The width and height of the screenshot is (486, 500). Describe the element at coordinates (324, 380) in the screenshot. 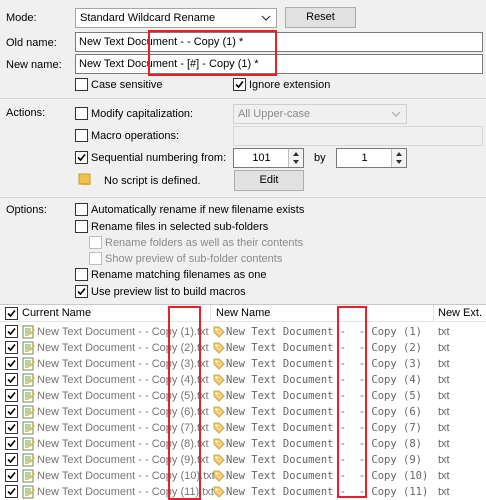

I see `new-name-cell: New Text Document - - Copy (4)` at that location.